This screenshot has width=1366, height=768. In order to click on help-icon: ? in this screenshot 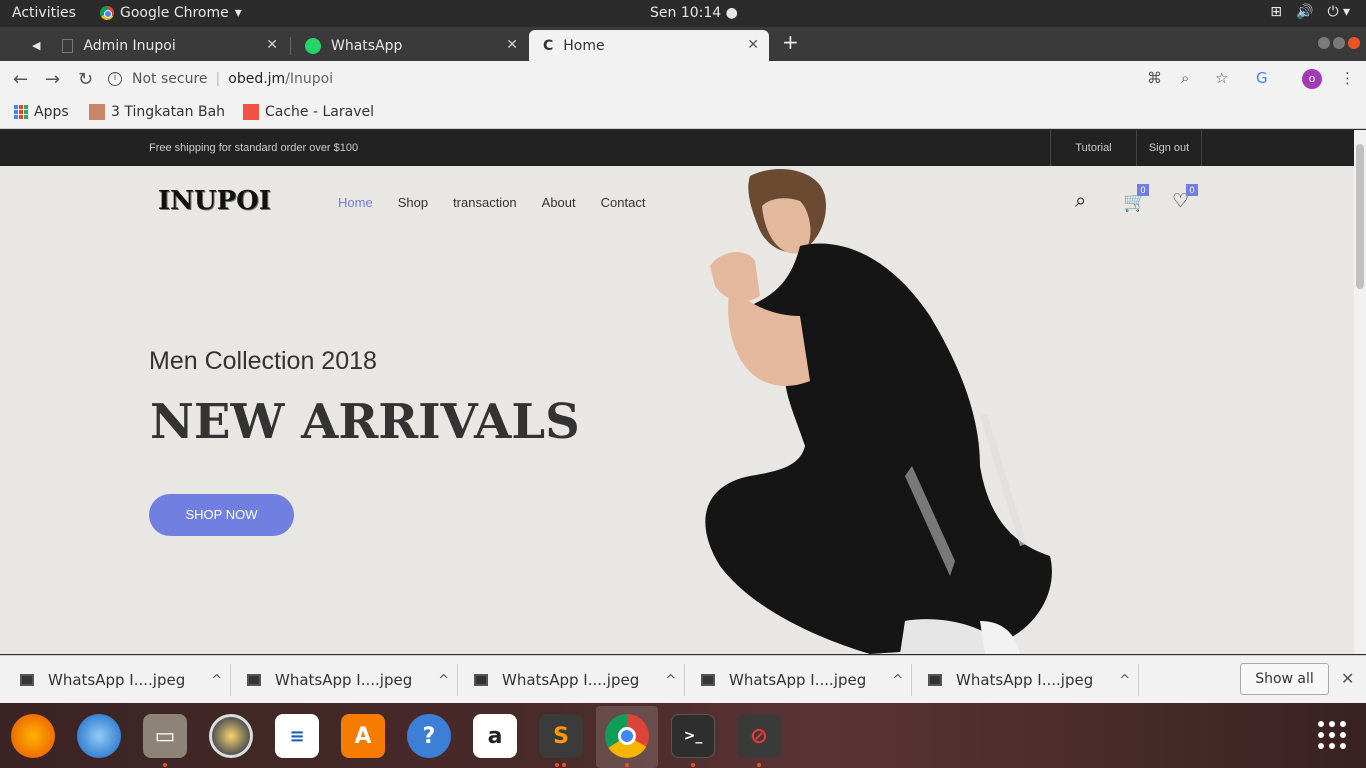, I will do `click(429, 736)`.